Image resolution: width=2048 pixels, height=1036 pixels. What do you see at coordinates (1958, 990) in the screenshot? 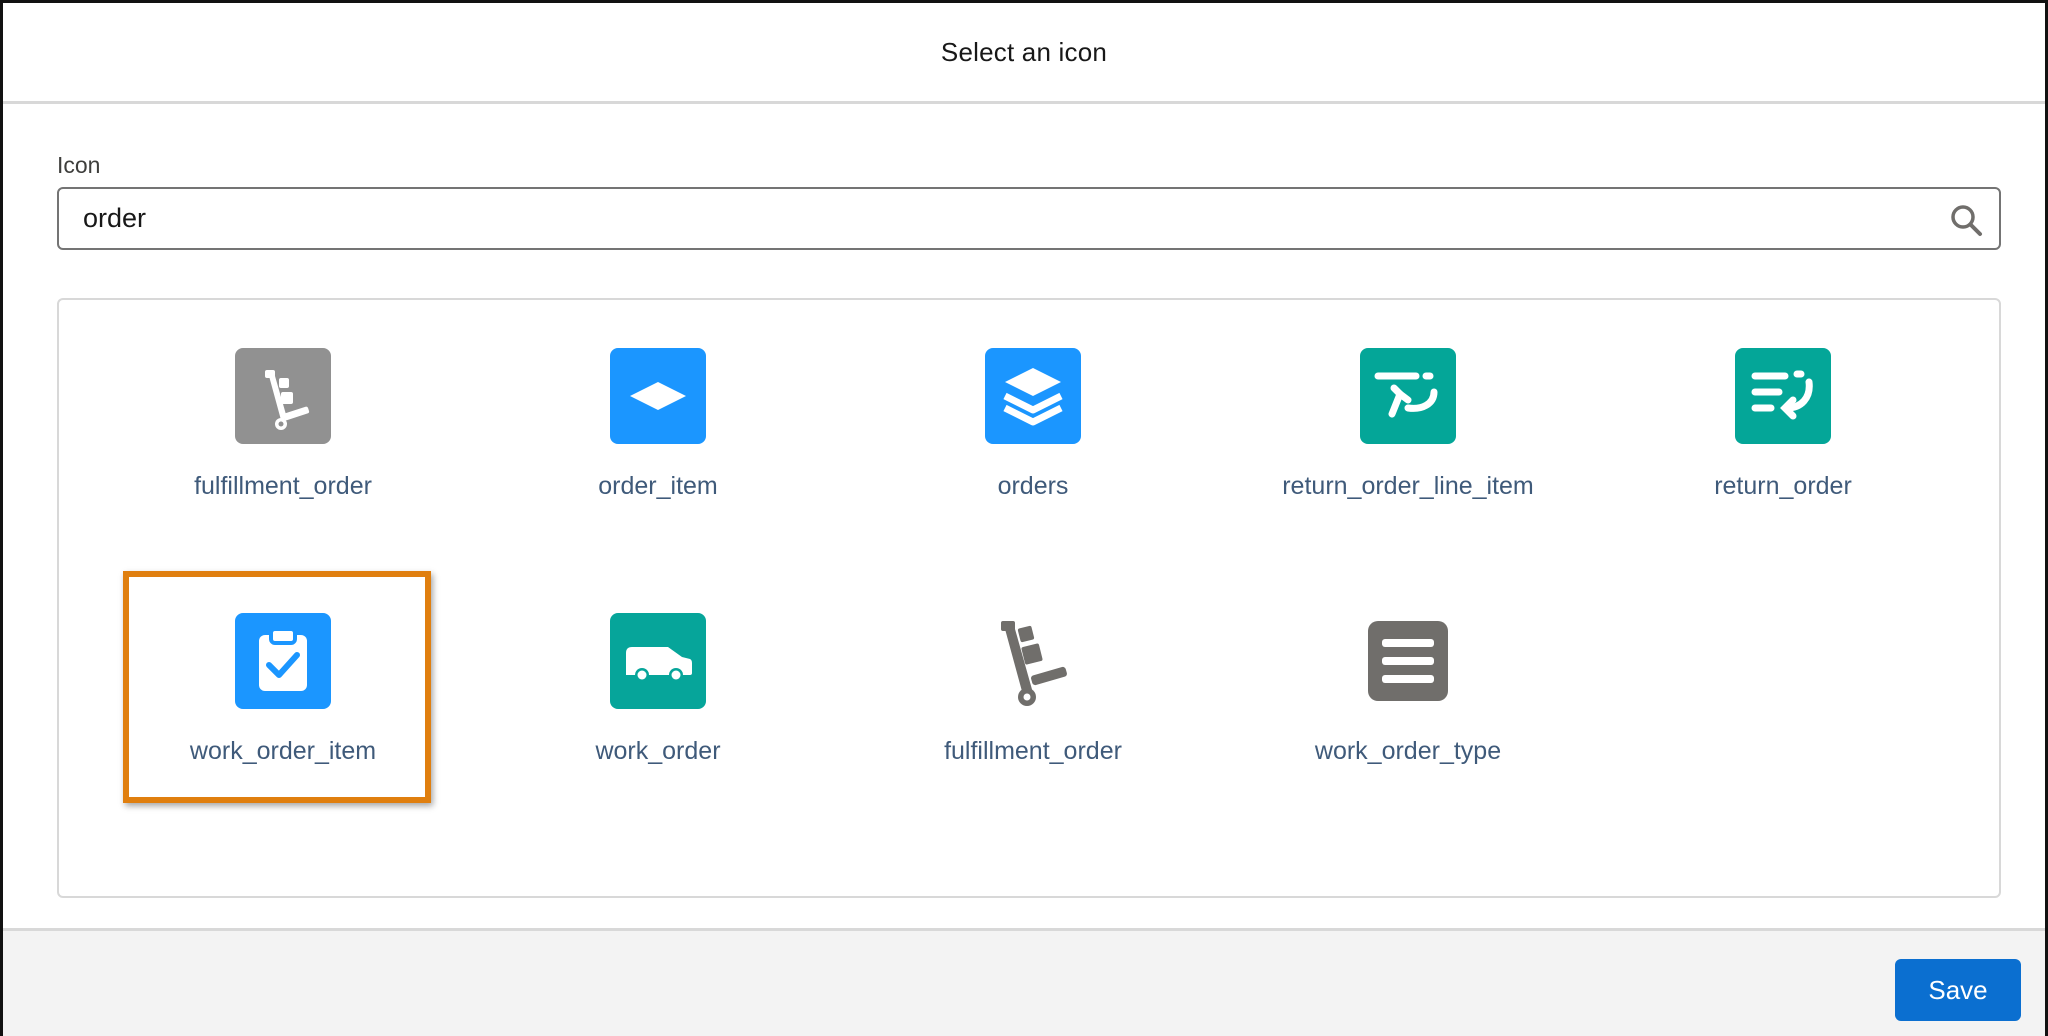
I see `save-button: Save` at bounding box center [1958, 990].